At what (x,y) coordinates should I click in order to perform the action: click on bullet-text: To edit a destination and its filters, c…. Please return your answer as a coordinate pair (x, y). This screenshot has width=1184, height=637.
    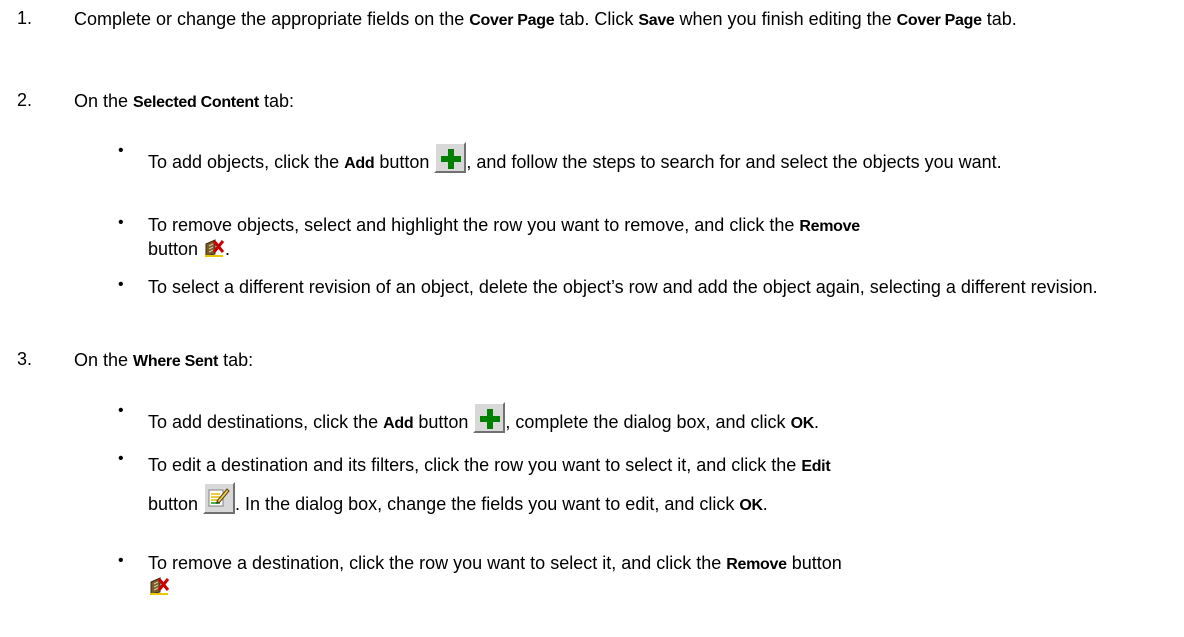
    Looking at the image, I should click on (489, 484).